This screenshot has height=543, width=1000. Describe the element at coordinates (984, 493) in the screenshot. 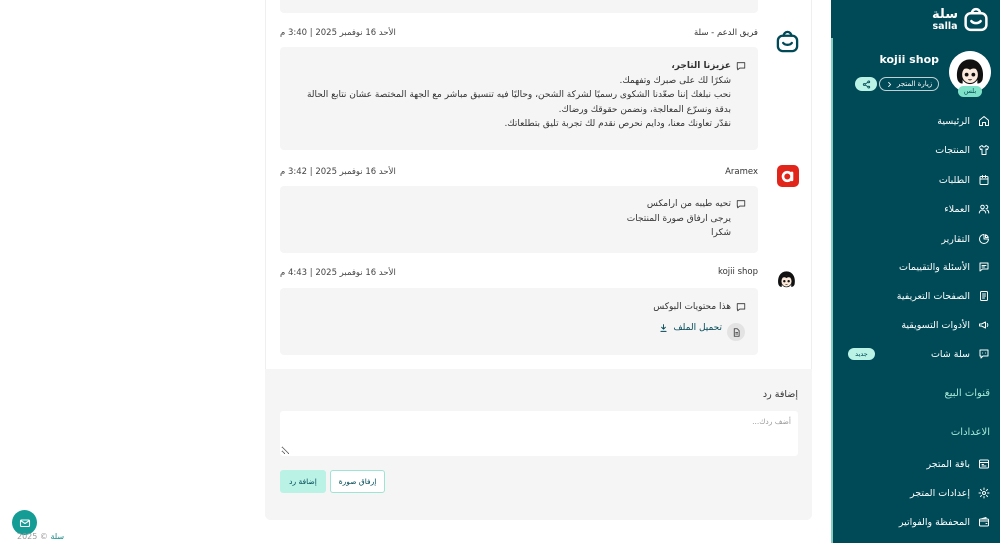

I see `gear-icon` at that location.